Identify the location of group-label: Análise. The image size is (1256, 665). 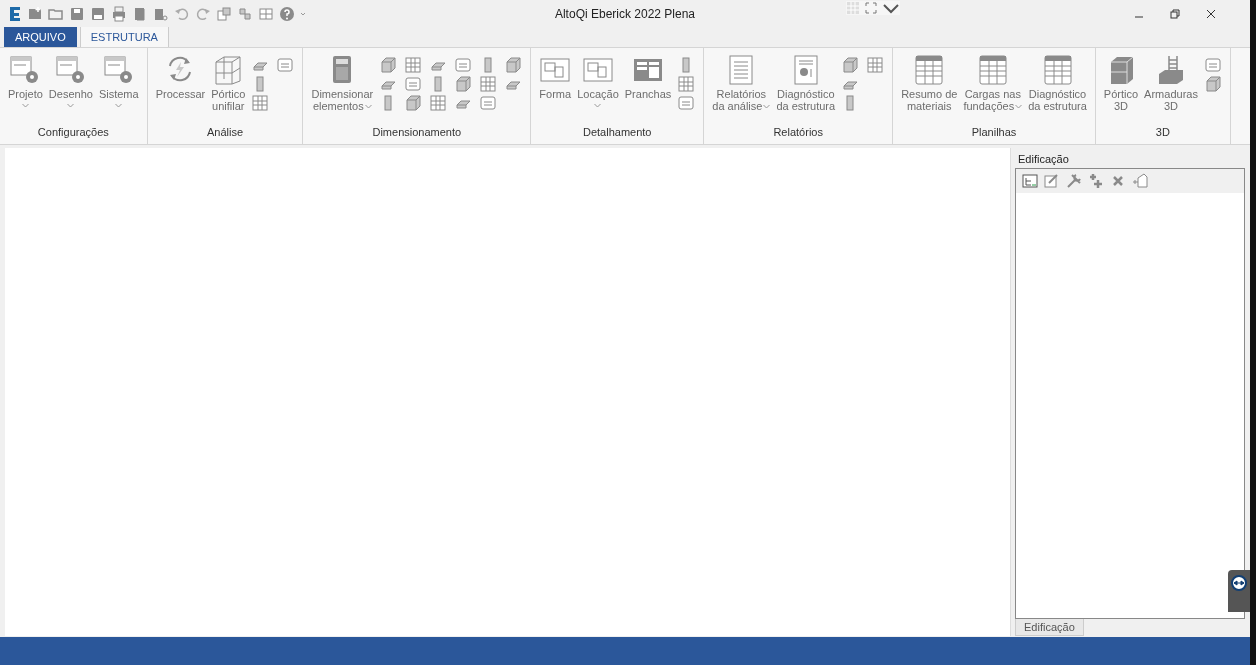
(225, 133).